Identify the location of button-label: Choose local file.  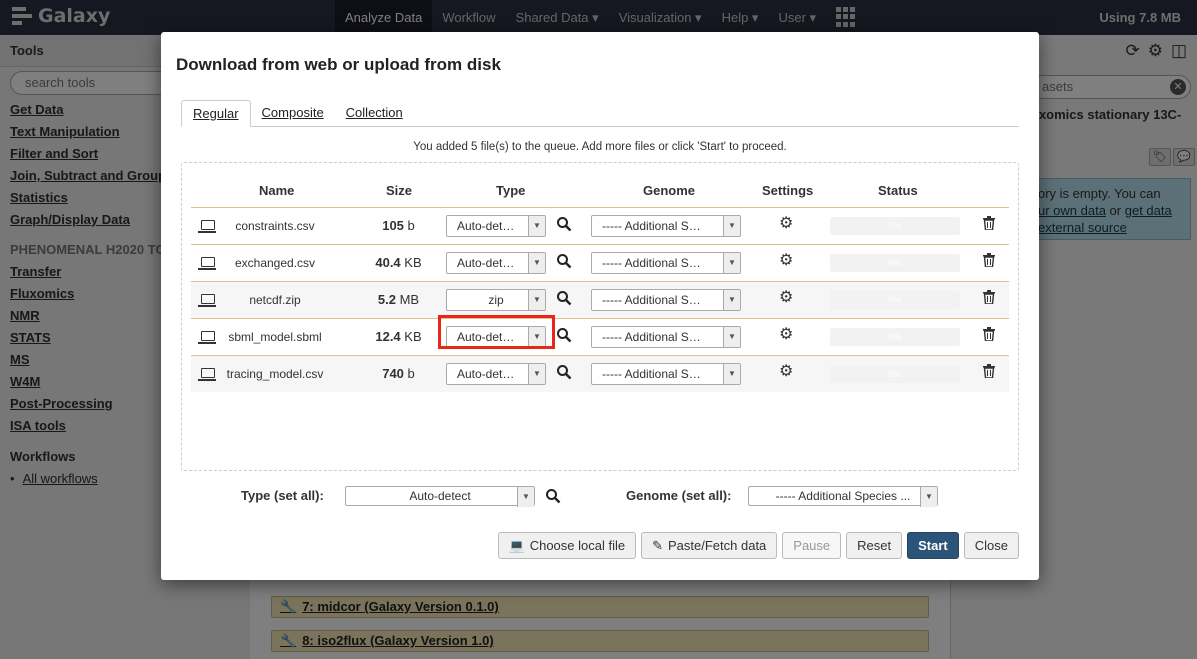
(577, 545).